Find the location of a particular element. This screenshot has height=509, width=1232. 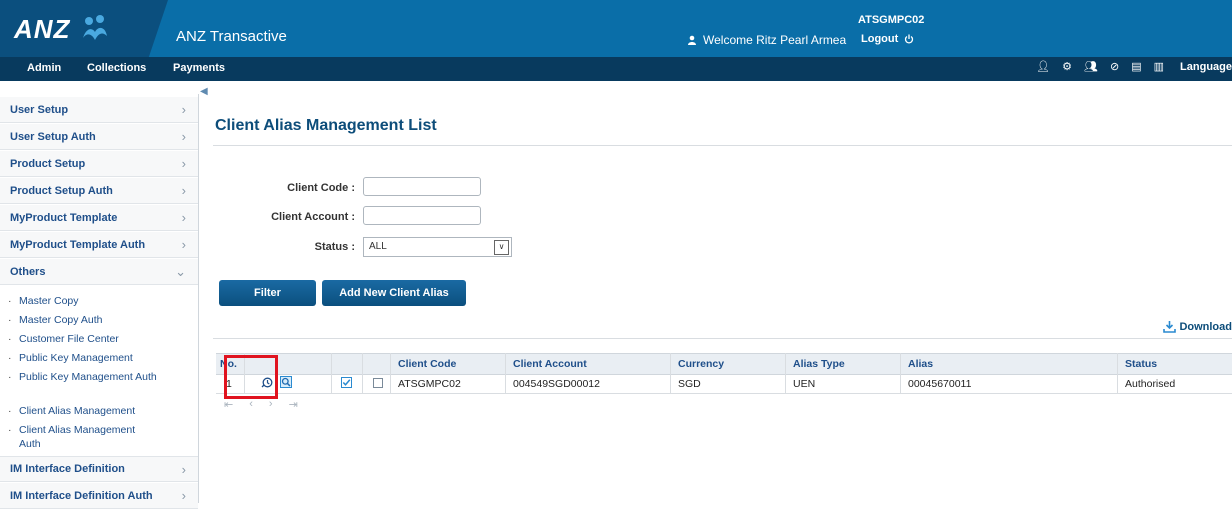

next-page-icon: › is located at coordinates (271, 404).